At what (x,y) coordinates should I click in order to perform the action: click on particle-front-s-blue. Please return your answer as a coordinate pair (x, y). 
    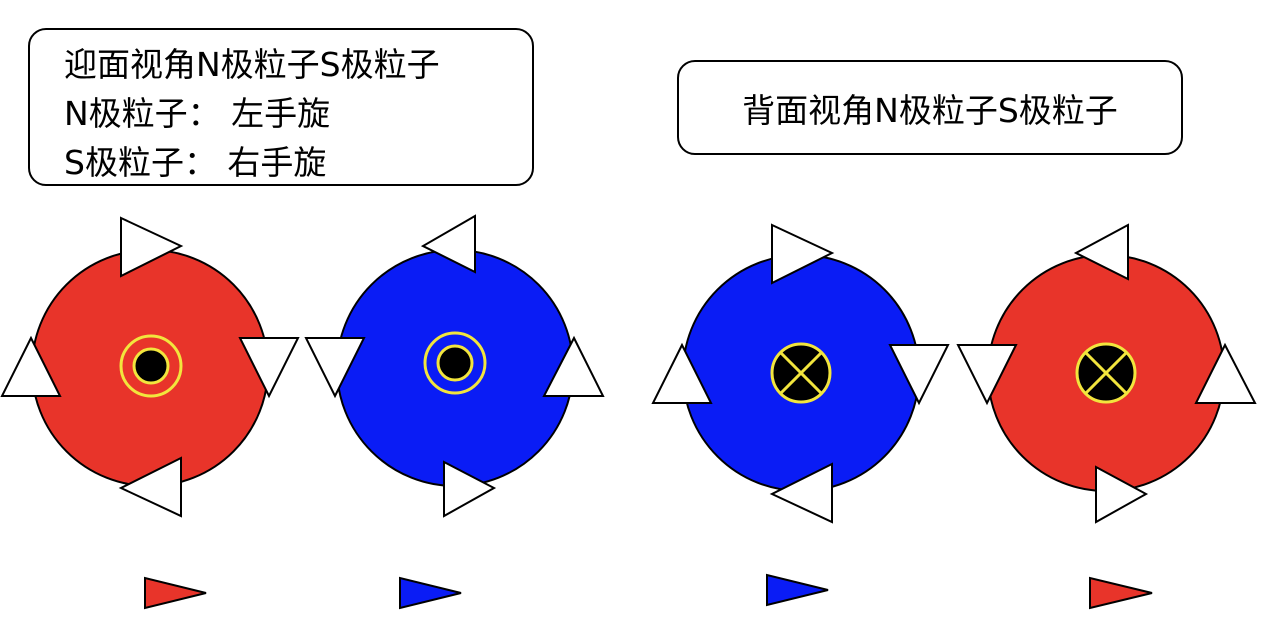
    Looking at the image, I should click on (454, 366).